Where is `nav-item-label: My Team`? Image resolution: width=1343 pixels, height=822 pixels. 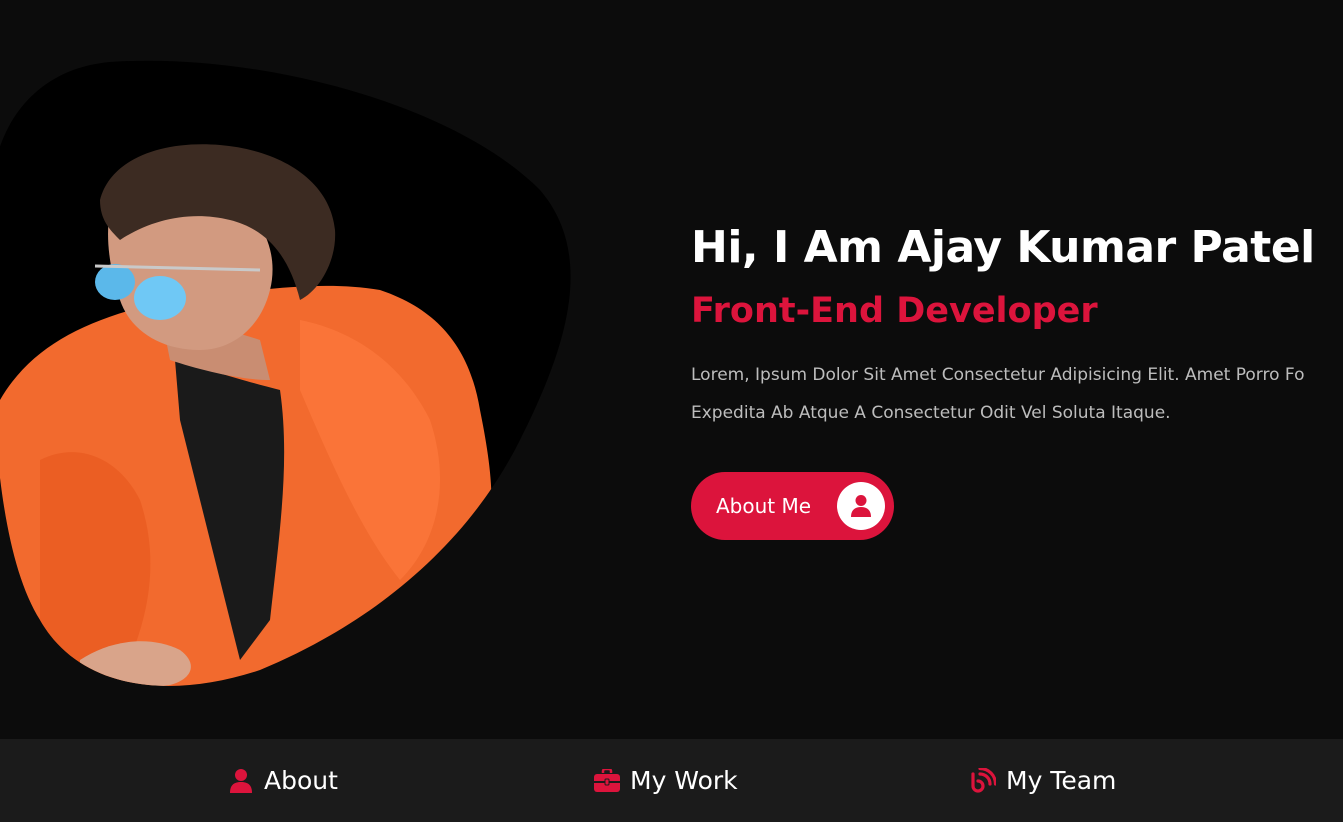
nav-item-label: My Team is located at coordinates (1061, 780).